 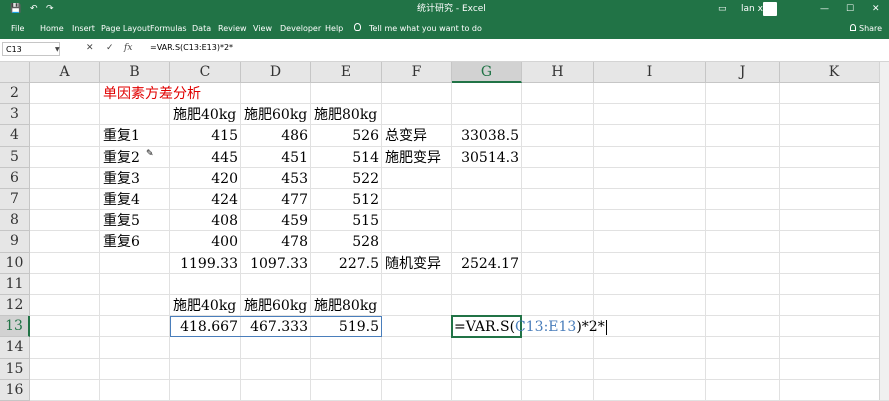 What do you see at coordinates (743, 72) in the screenshot?
I see `column-header-j: J` at bounding box center [743, 72].